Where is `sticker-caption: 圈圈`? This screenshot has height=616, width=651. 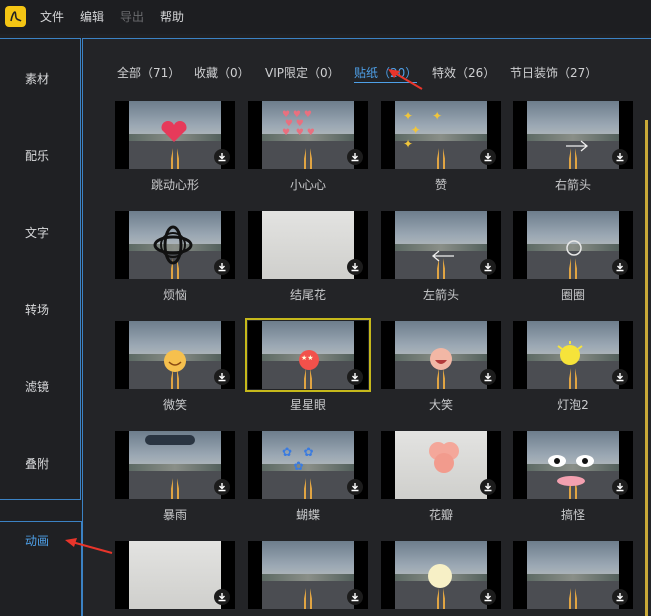 sticker-caption: 圈圈 is located at coordinates (572, 295).